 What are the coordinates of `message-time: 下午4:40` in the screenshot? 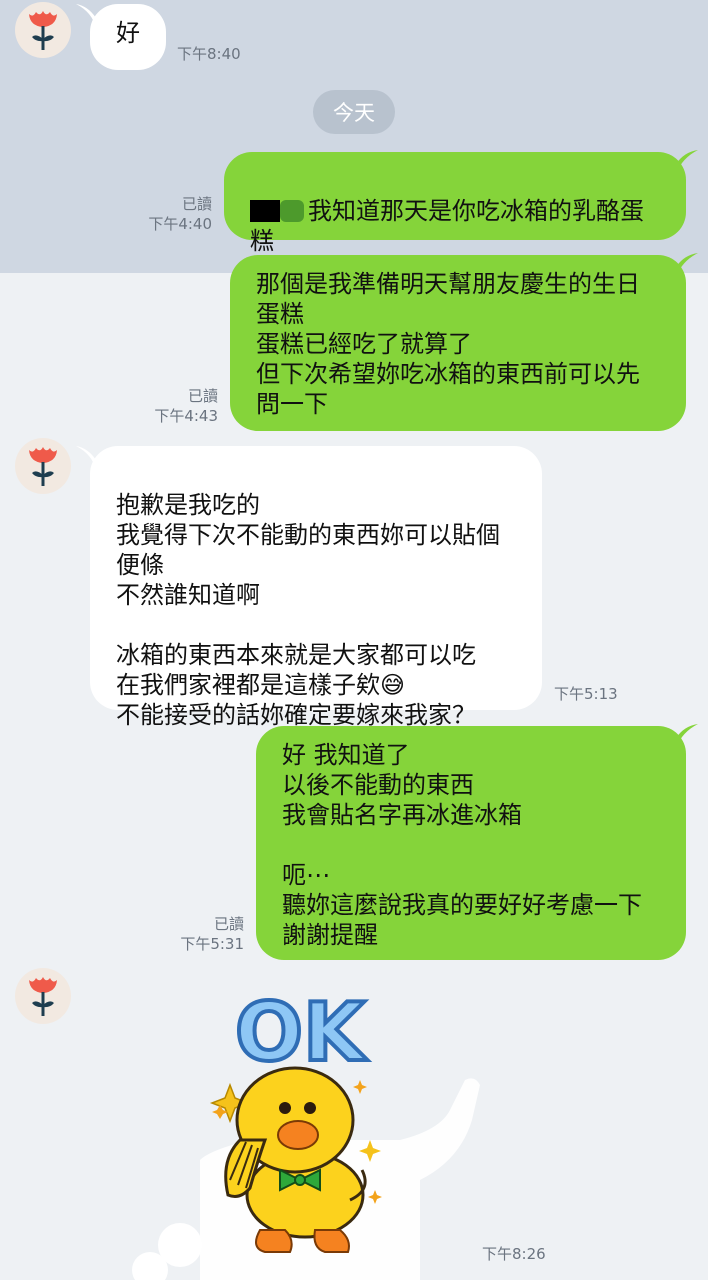 It's located at (180, 224).